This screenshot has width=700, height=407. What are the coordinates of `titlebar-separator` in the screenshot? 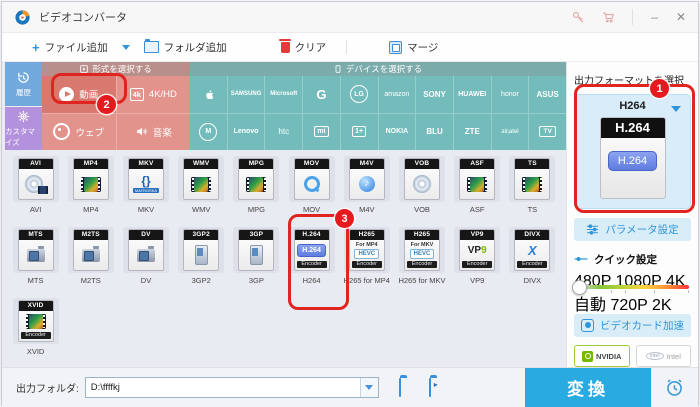 It's located at (633, 17).